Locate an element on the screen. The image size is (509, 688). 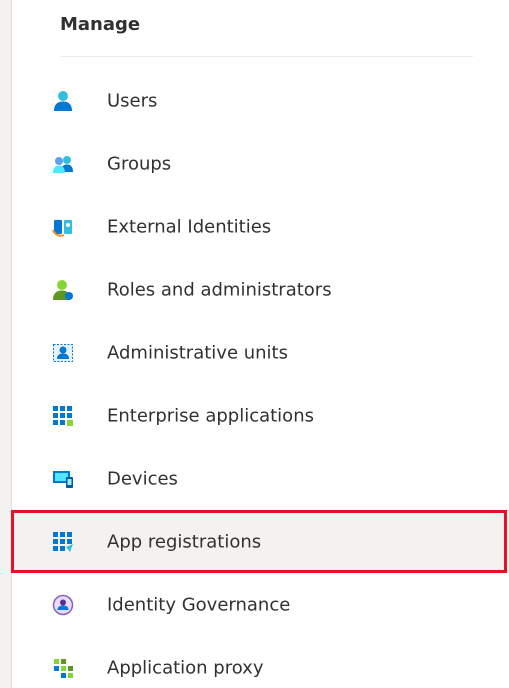
nav-item-label: Users is located at coordinates (132, 100).